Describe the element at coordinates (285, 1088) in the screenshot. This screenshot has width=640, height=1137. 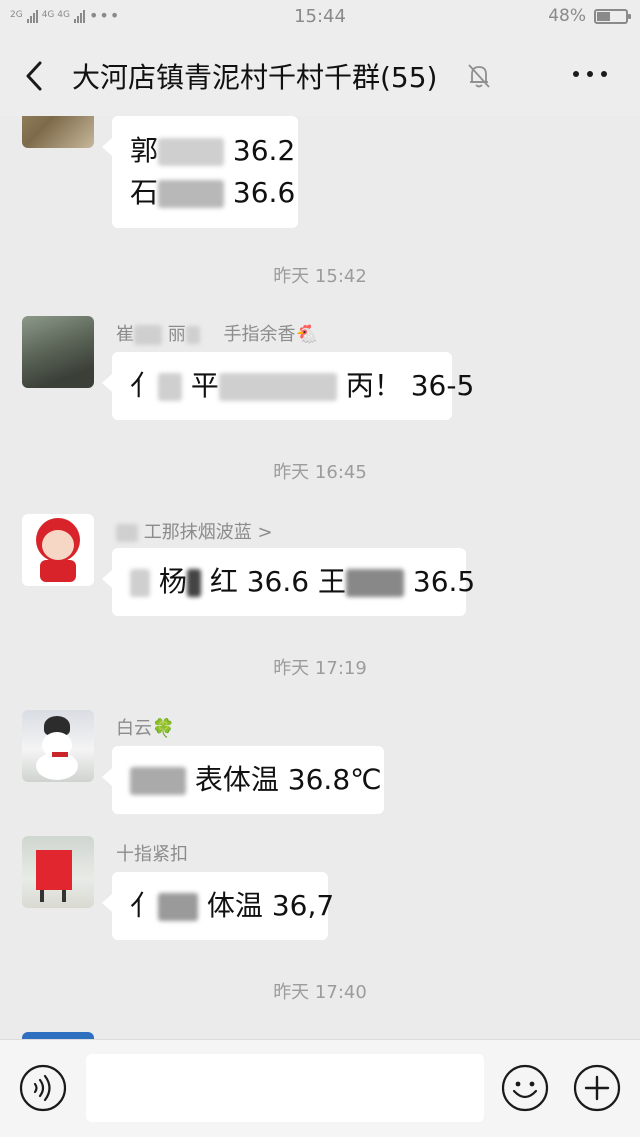
I see `message-input` at that location.